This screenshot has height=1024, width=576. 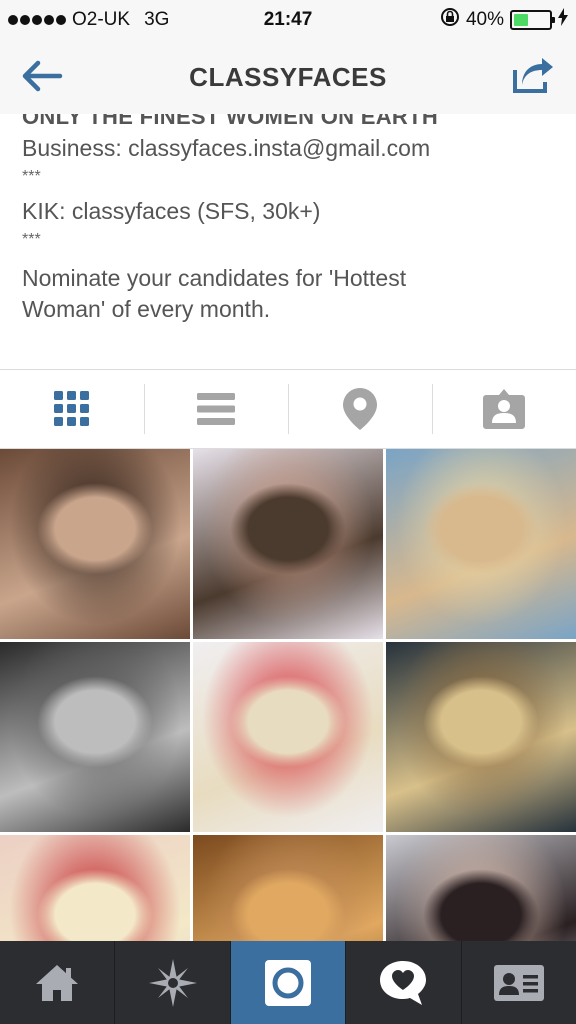 What do you see at coordinates (214, 278) in the screenshot?
I see `bio-nominate-line-1: Nominate your candidates for 'Hottest` at bounding box center [214, 278].